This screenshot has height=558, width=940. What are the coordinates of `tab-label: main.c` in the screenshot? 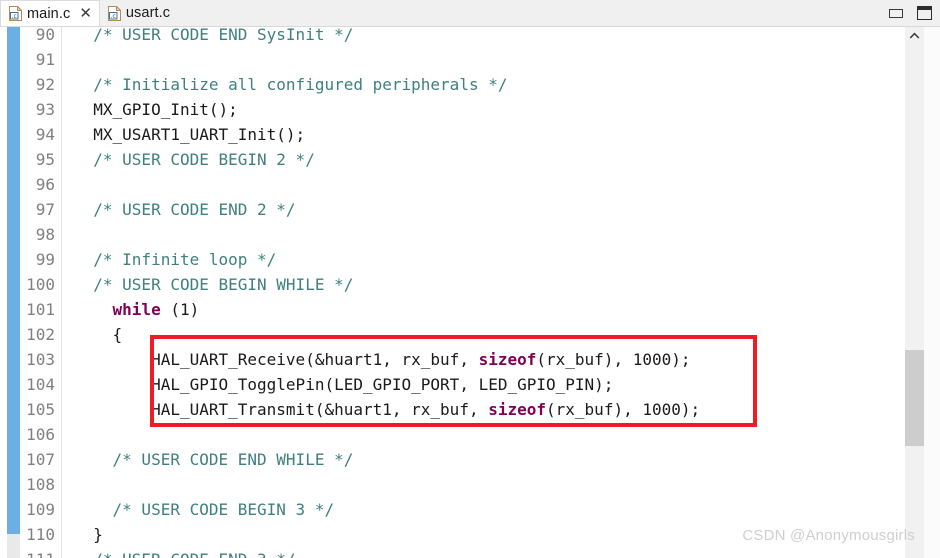 It's located at (49, 13).